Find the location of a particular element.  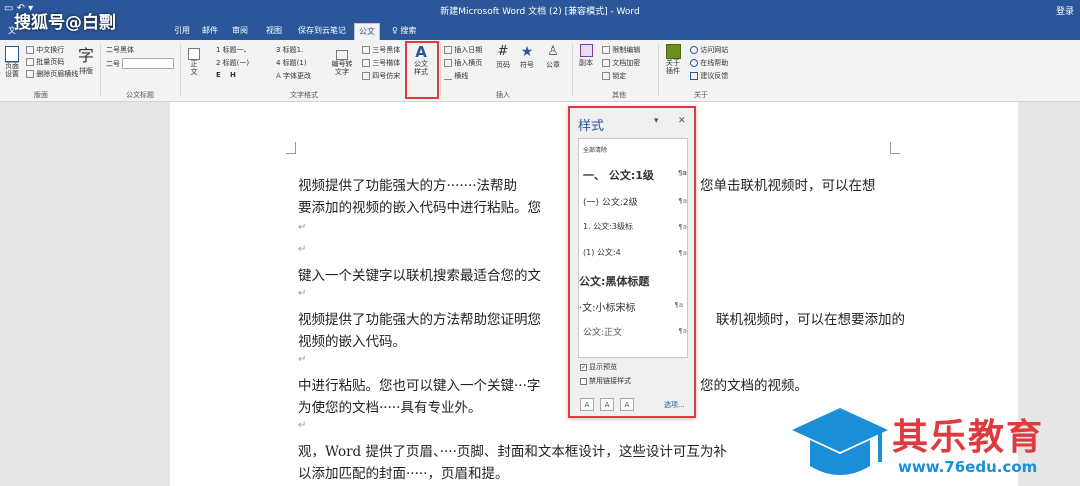

title-font-select is located at coordinates (148, 63).